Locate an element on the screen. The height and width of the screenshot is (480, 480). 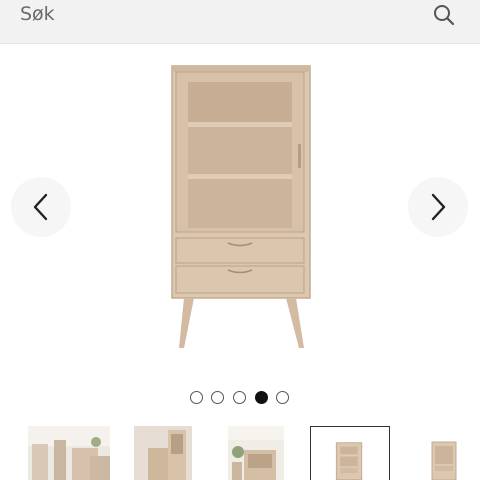
chevron-right-icon is located at coordinates (438, 207).